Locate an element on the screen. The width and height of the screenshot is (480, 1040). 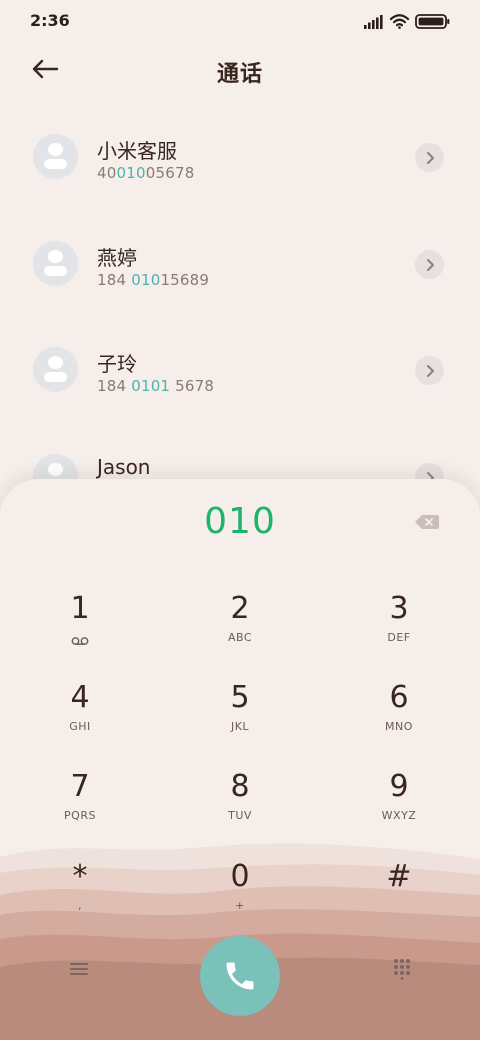
status-bar: 2:36 is located at coordinates (240, 20).